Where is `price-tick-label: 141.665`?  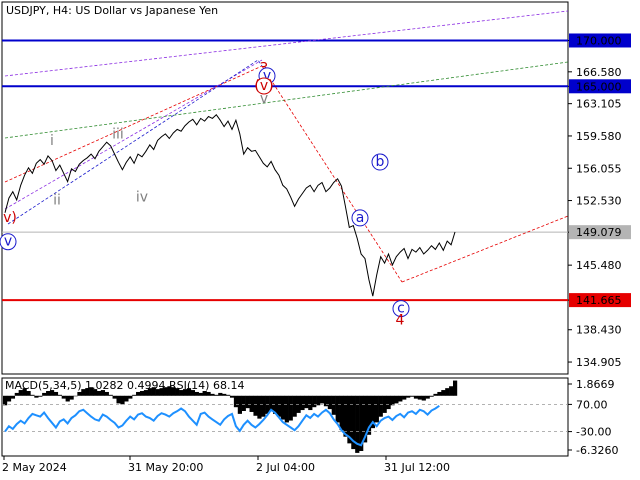
price-tick-label: 141.665 is located at coordinates (599, 300).